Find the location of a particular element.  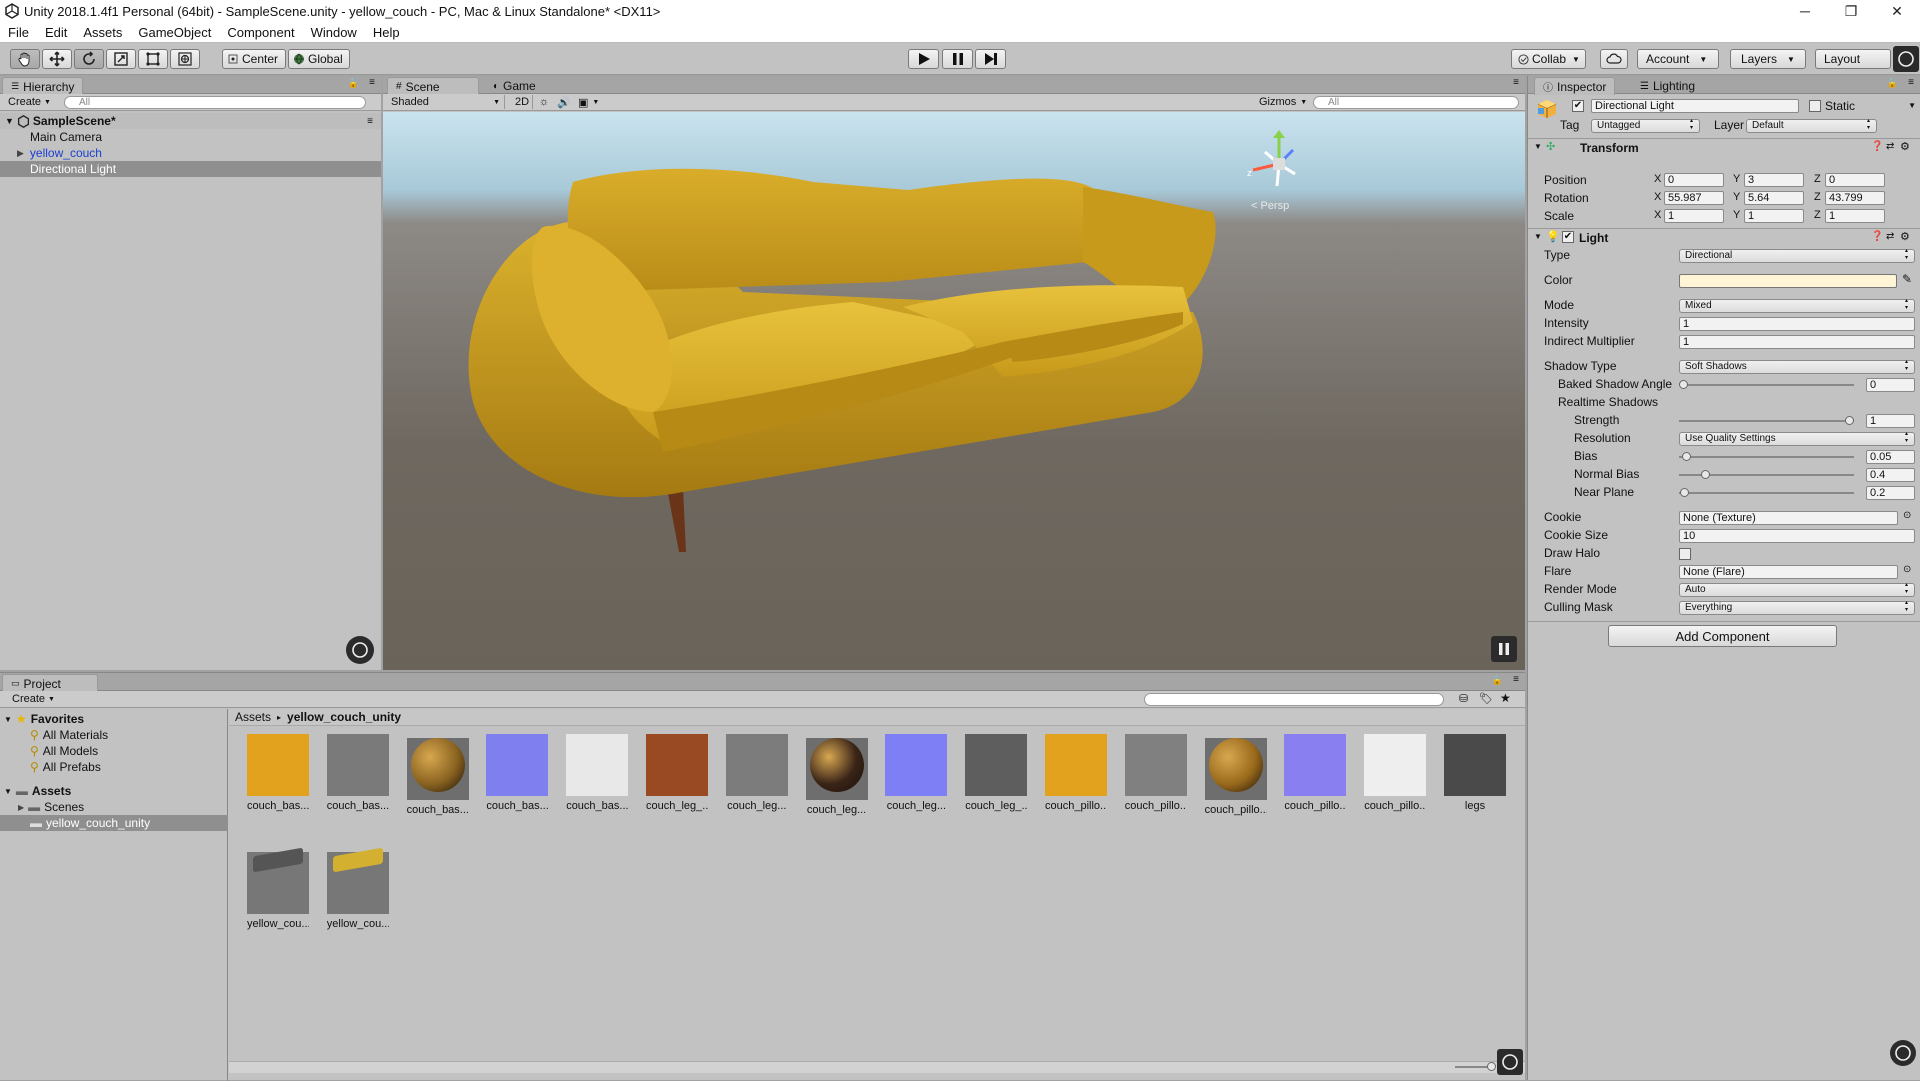

project-search-input is located at coordinates (1294, 699).